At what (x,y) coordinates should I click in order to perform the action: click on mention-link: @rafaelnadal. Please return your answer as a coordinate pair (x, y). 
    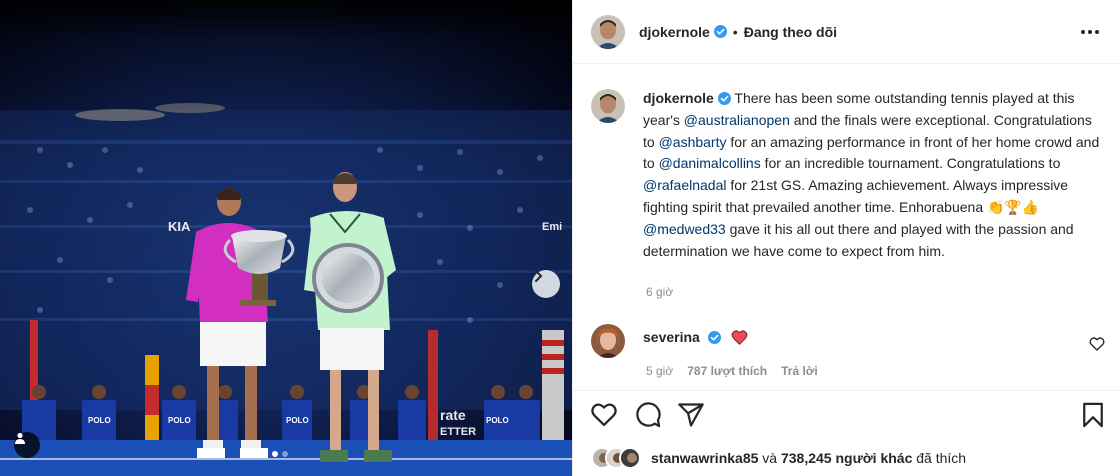
    Looking at the image, I should click on (685, 185).